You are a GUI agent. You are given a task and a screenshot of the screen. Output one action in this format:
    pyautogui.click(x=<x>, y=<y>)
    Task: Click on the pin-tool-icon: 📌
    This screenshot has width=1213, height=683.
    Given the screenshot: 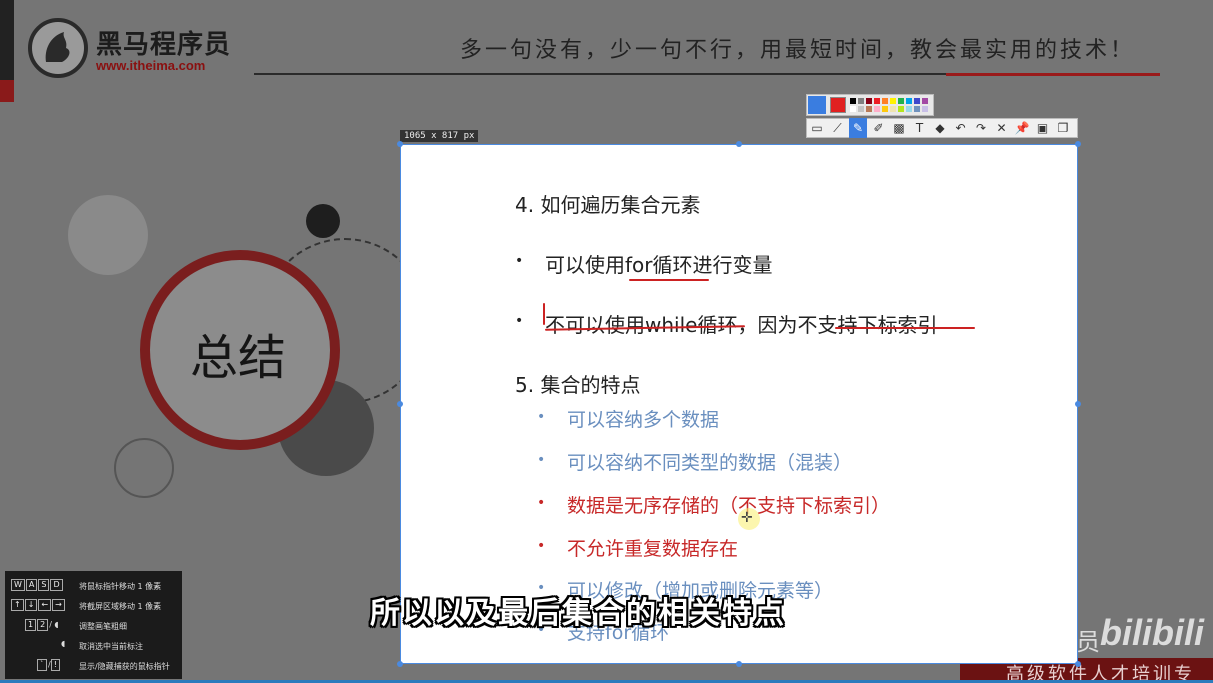 What is the action you would take?
    pyautogui.click(x=1022, y=128)
    